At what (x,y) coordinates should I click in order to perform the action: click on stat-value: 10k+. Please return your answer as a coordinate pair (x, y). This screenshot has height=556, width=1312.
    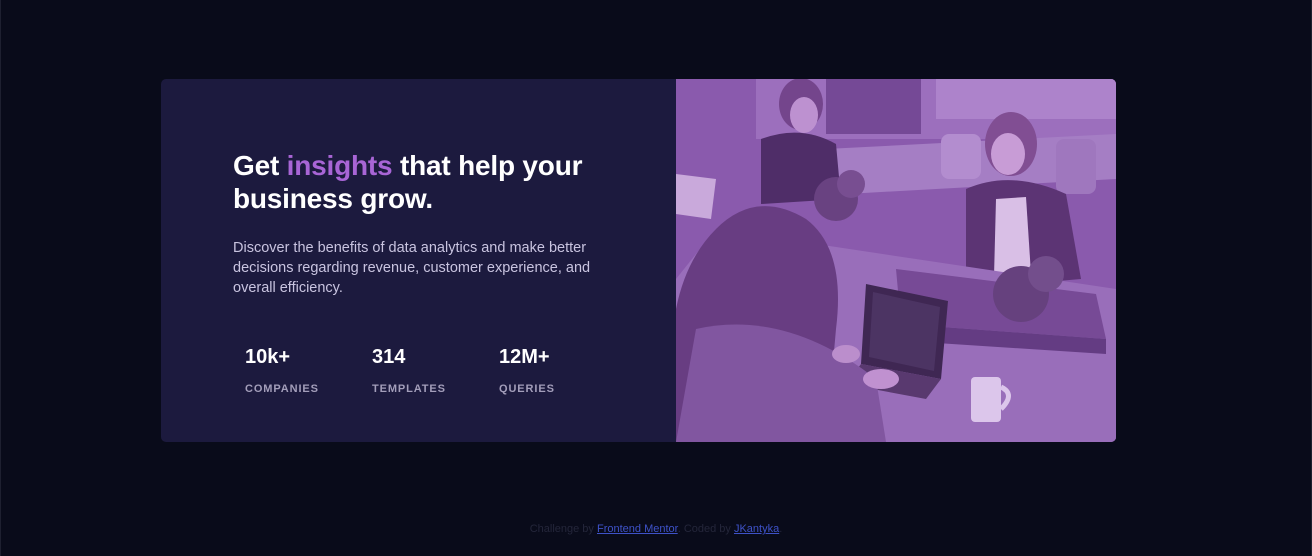
    Looking at the image, I should click on (268, 357).